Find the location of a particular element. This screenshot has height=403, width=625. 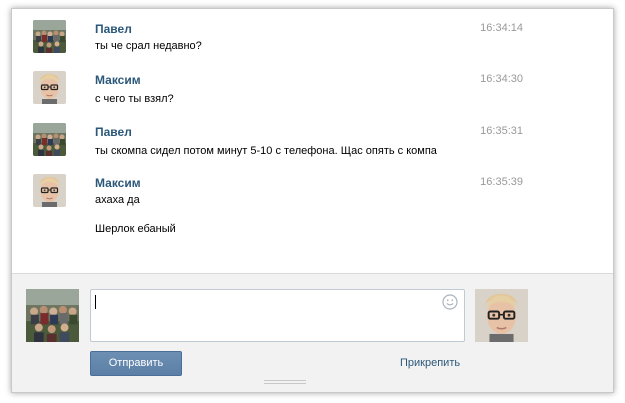

message-text: с чего ты взял? is located at coordinates (134, 99).